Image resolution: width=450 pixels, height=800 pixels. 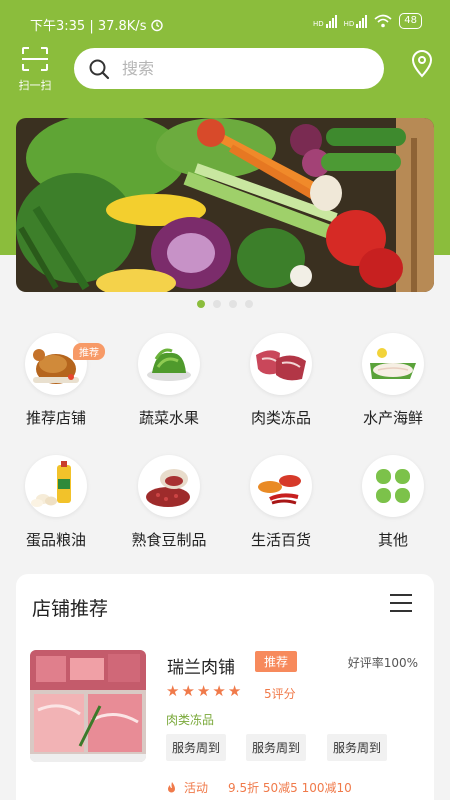 I want to click on recommend-badge: 推荐, so click(x=276, y=661).